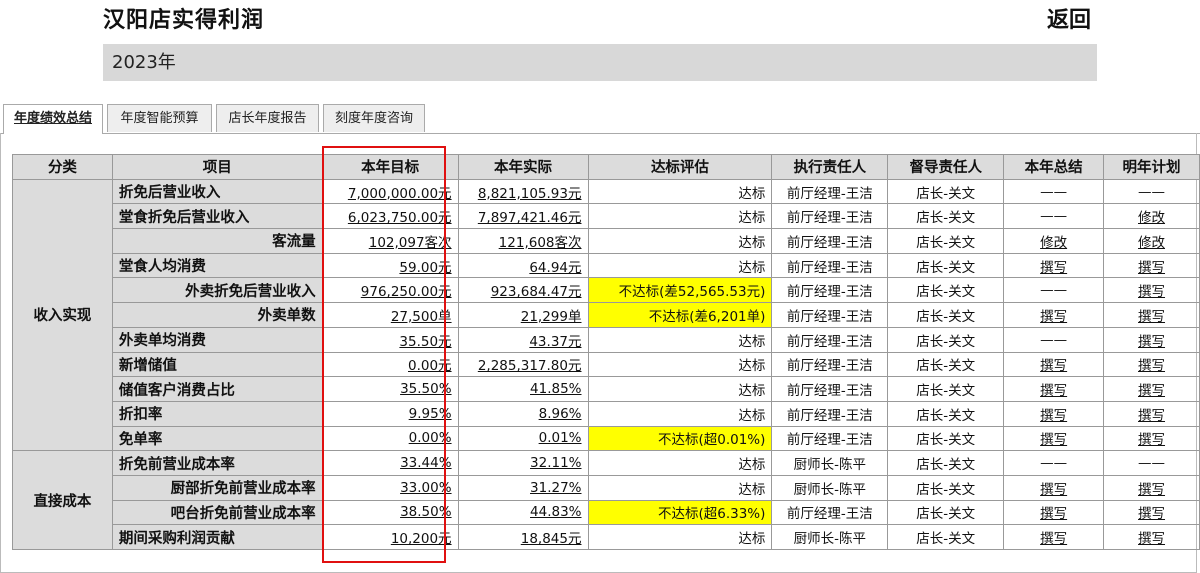 Image resolution: width=1200 pixels, height=573 pixels. Describe the element at coordinates (425, 268) in the screenshot. I see `target-value-link: 59.00元` at that location.